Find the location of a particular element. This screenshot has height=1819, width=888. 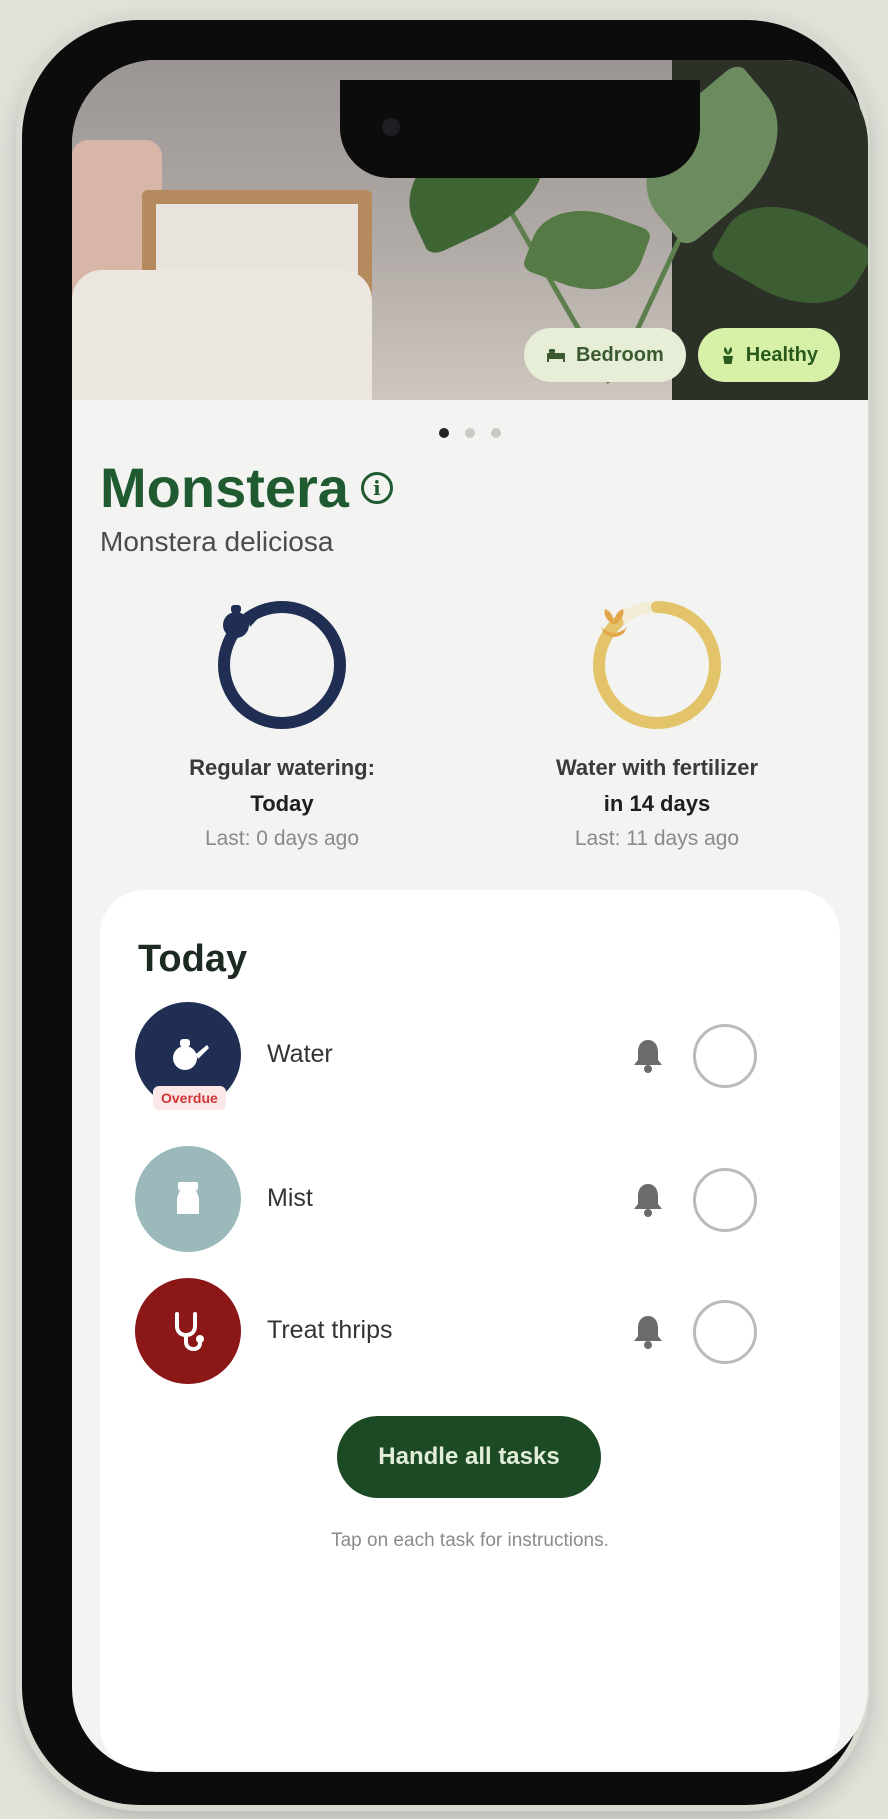

overdue-badge: Overdue is located at coordinates (189, 1098).